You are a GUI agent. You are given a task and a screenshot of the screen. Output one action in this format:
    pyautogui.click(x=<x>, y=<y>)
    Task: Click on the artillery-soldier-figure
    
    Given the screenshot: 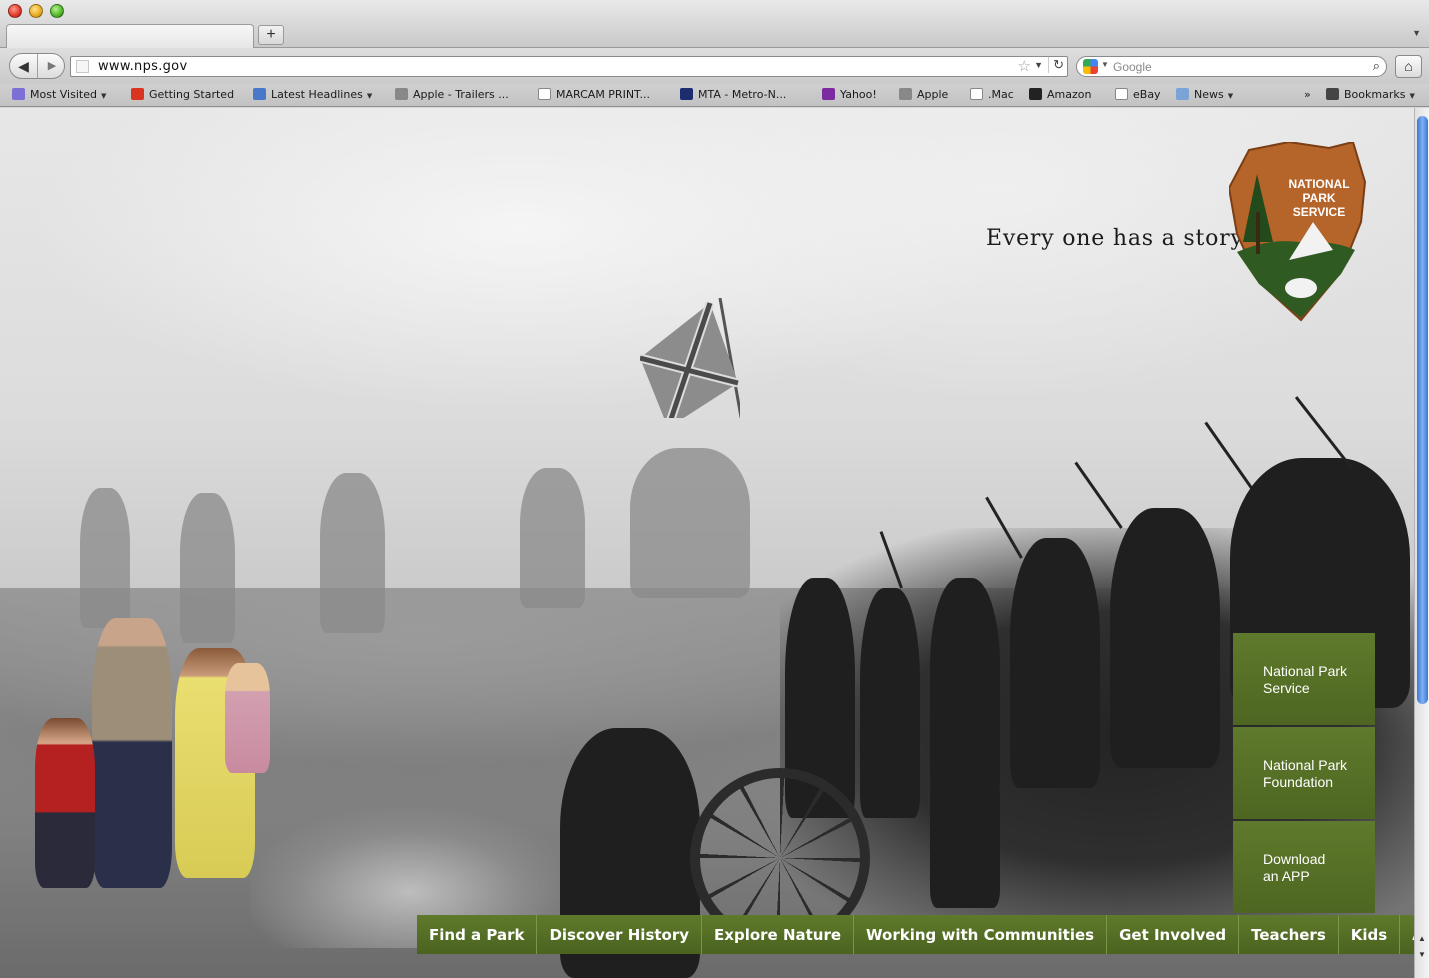 What is the action you would take?
    pyautogui.click(x=965, y=818)
    